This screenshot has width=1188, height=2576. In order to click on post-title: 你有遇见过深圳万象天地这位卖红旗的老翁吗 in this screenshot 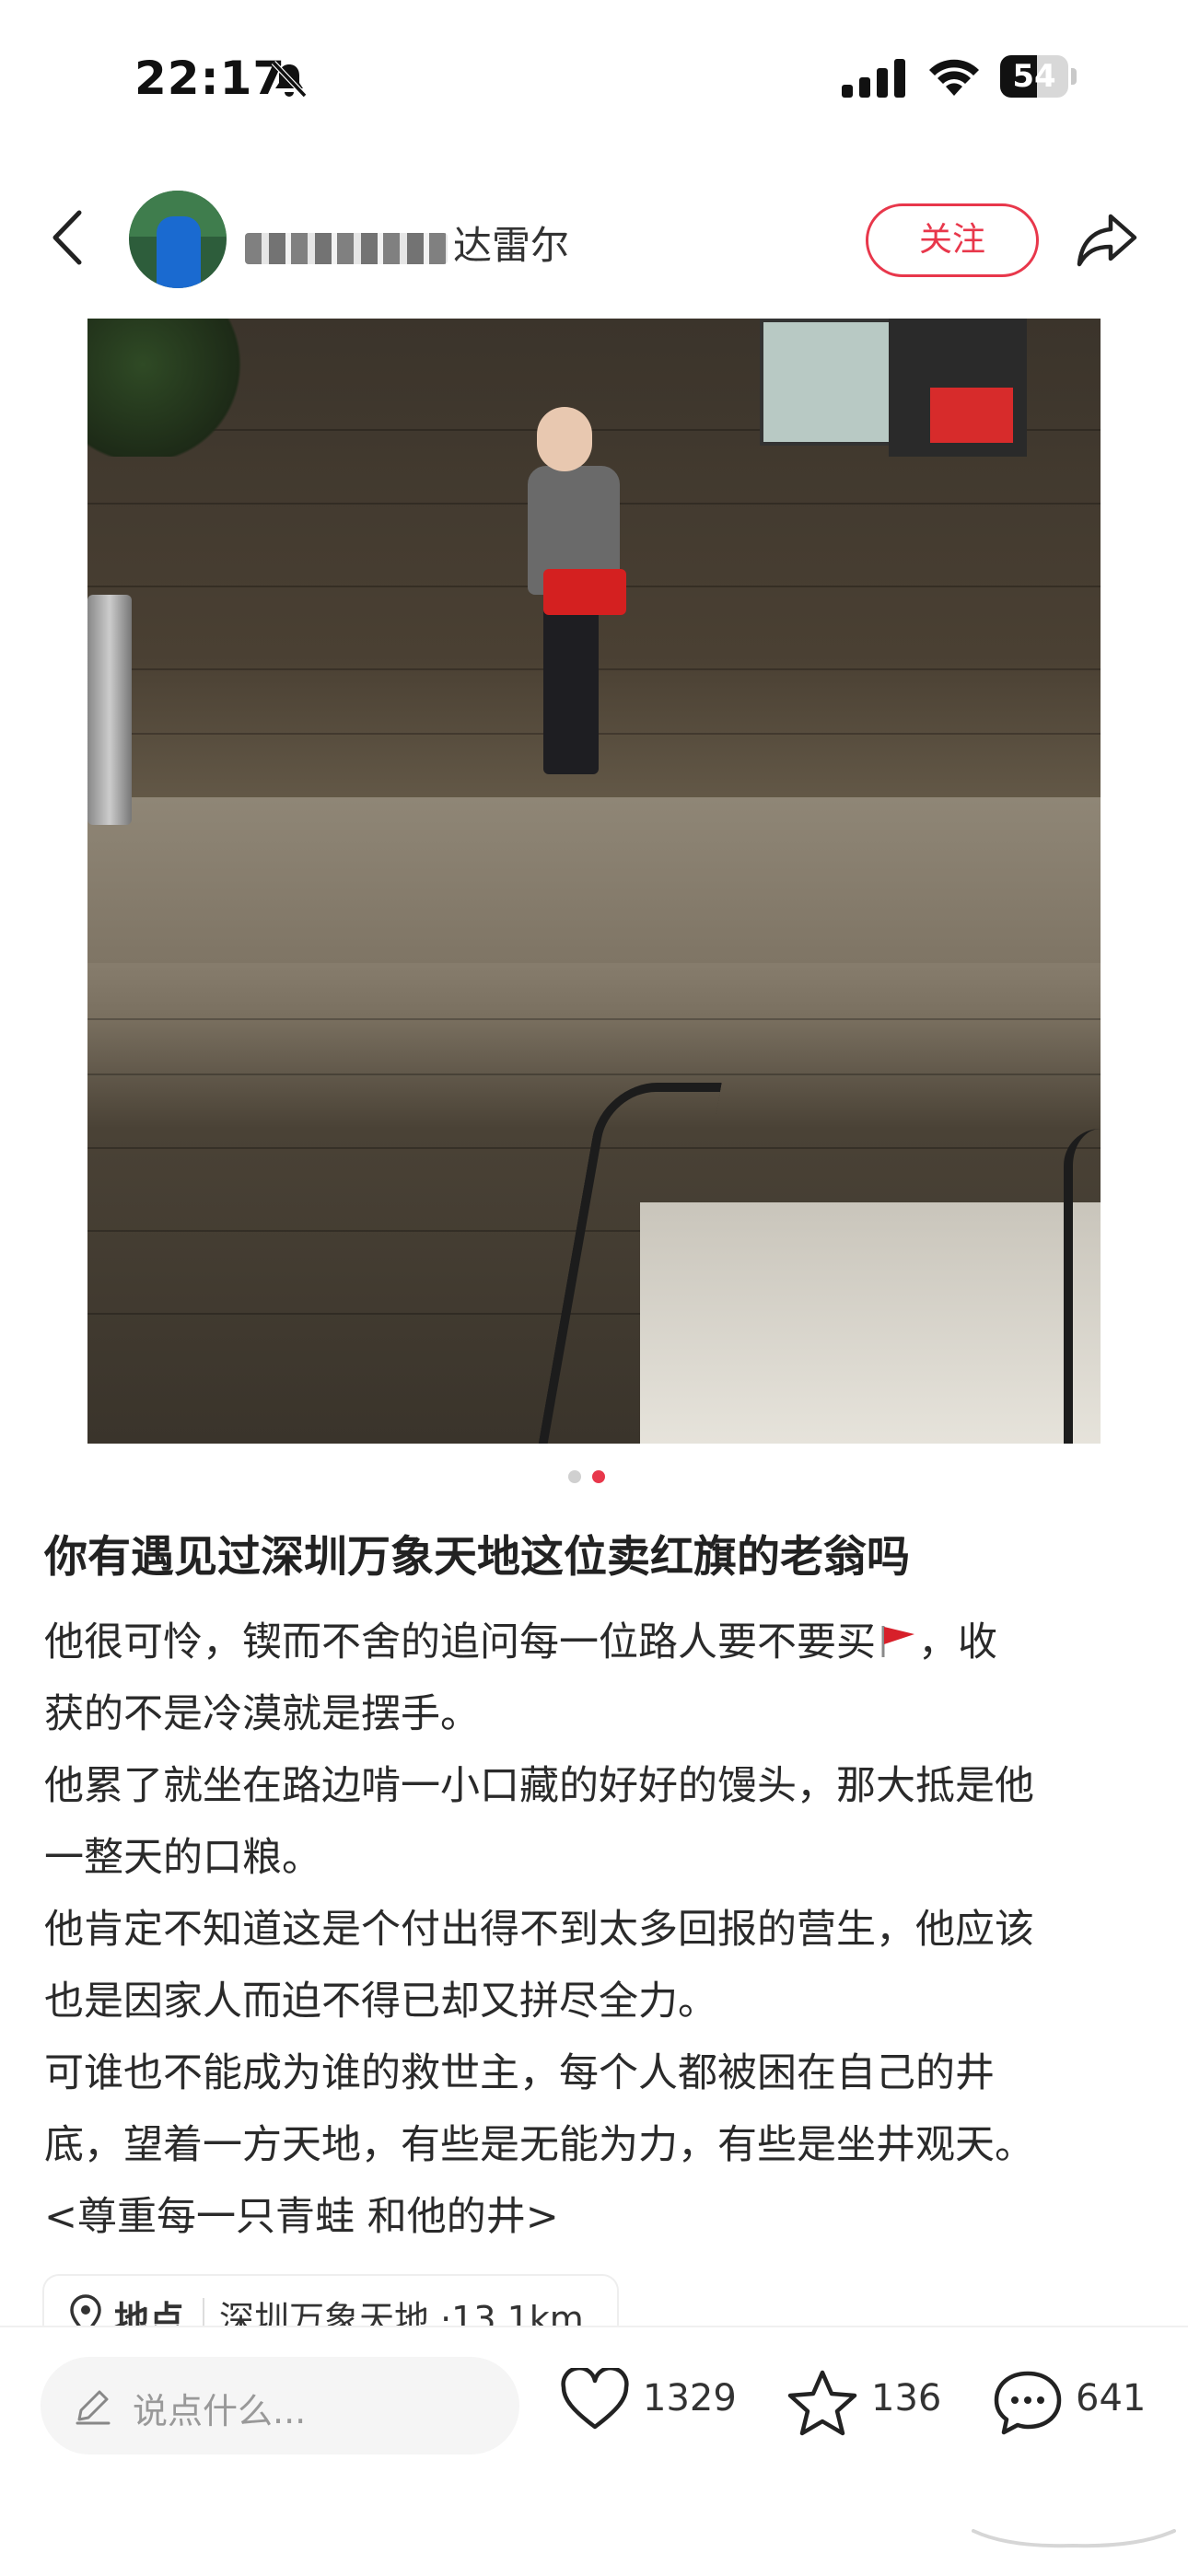, I will do `click(477, 1557)`.